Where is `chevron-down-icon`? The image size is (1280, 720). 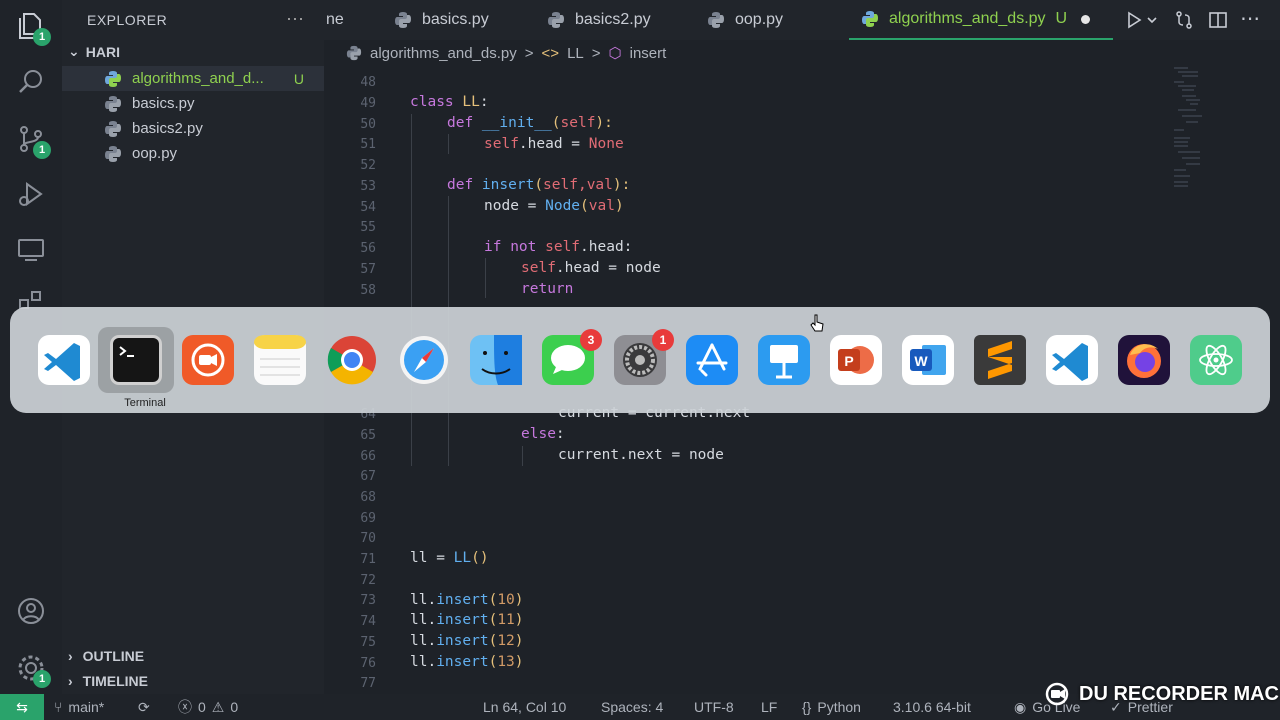
chevron-down-icon is located at coordinates (1152, 20).